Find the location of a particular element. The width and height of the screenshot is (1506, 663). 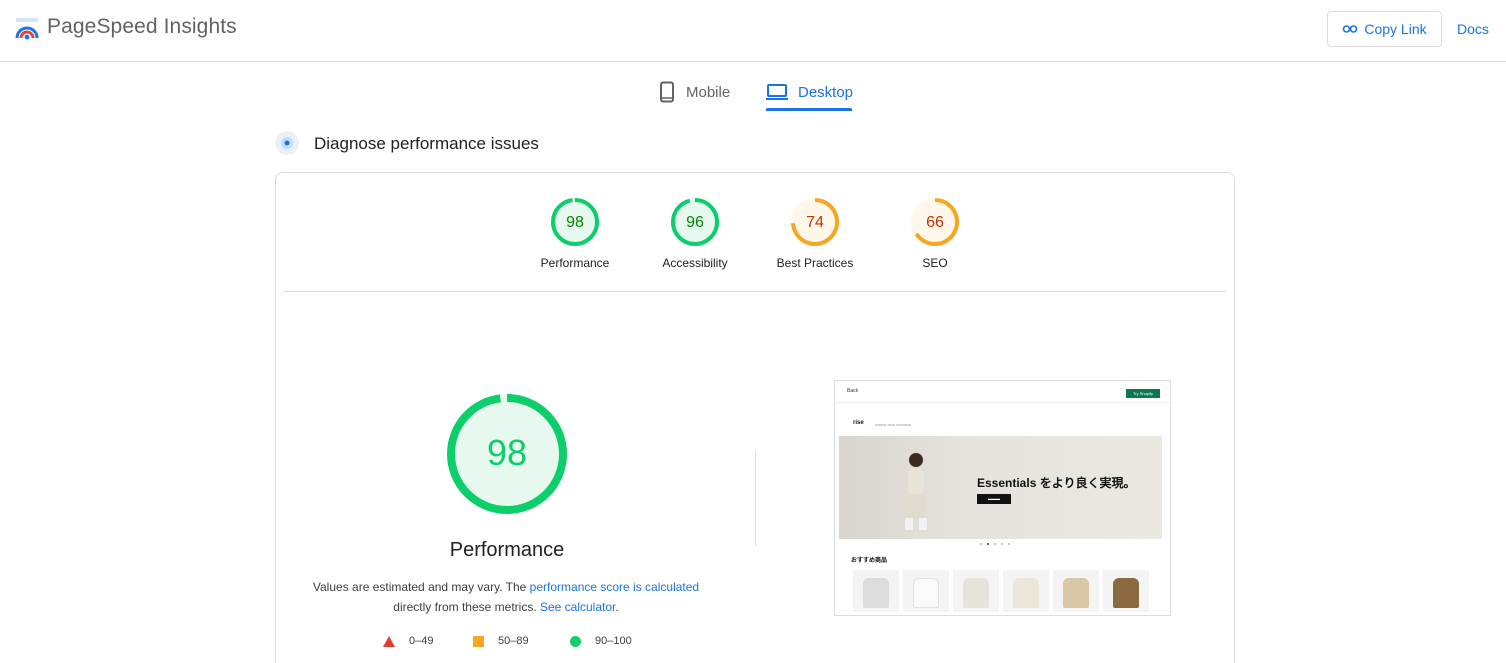

svg-text: 74 is located at coordinates (815, 222).